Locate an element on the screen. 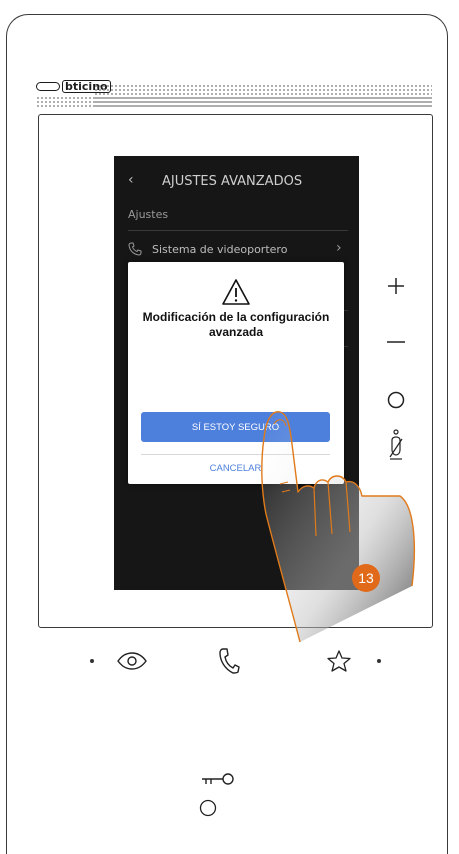 Image resolution: width=459 pixels, height=854 pixels. menu-item-label: Sistema de videoportero is located at coordinates (220, 249).